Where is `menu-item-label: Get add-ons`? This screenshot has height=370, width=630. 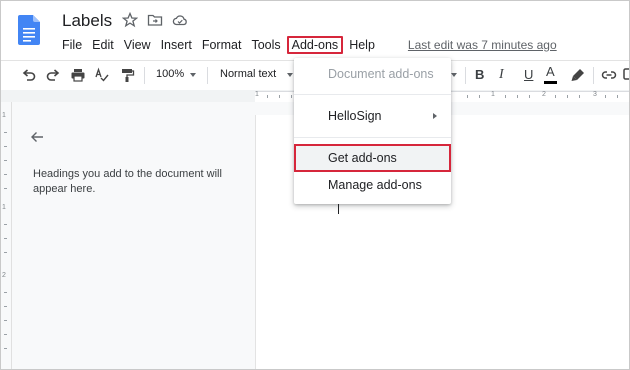
menu-item-label: Get add-ons is located at coordinates (362, 158).